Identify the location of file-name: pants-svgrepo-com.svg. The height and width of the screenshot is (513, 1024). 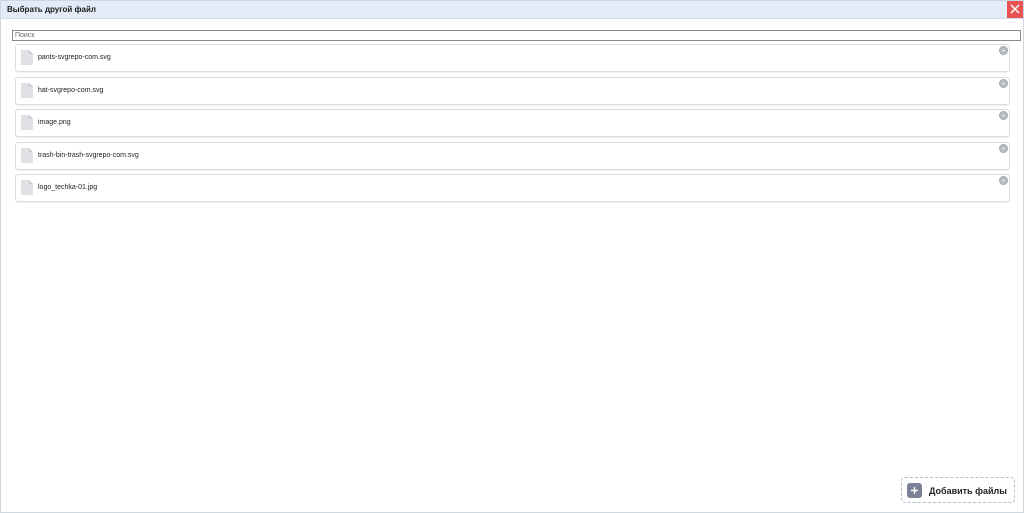
(74, 57).